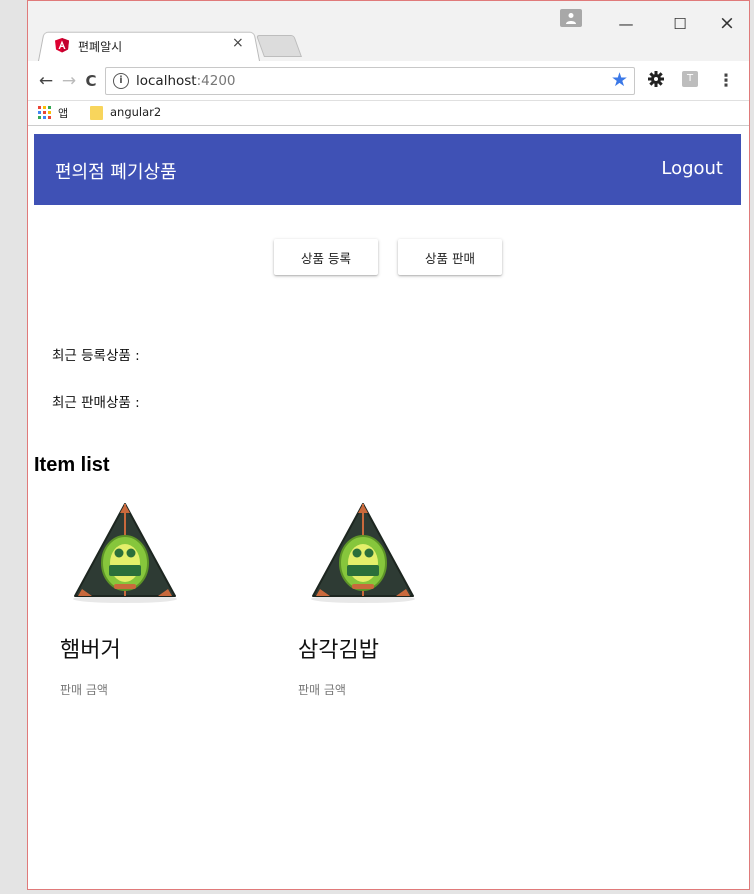 The width and height of the screenshot is (754, 894). Describe the element at coordinates (100, 47) in the screenshot. I see `tab-title: 편폐알시` at that location.